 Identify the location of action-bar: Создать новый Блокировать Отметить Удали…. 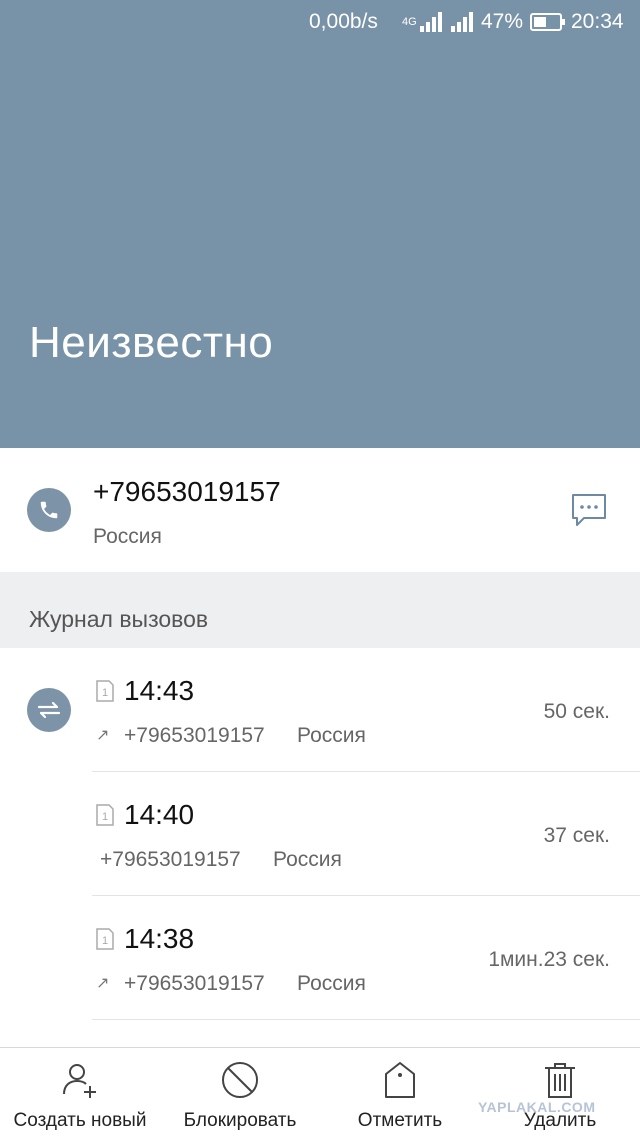
(320, 1093).